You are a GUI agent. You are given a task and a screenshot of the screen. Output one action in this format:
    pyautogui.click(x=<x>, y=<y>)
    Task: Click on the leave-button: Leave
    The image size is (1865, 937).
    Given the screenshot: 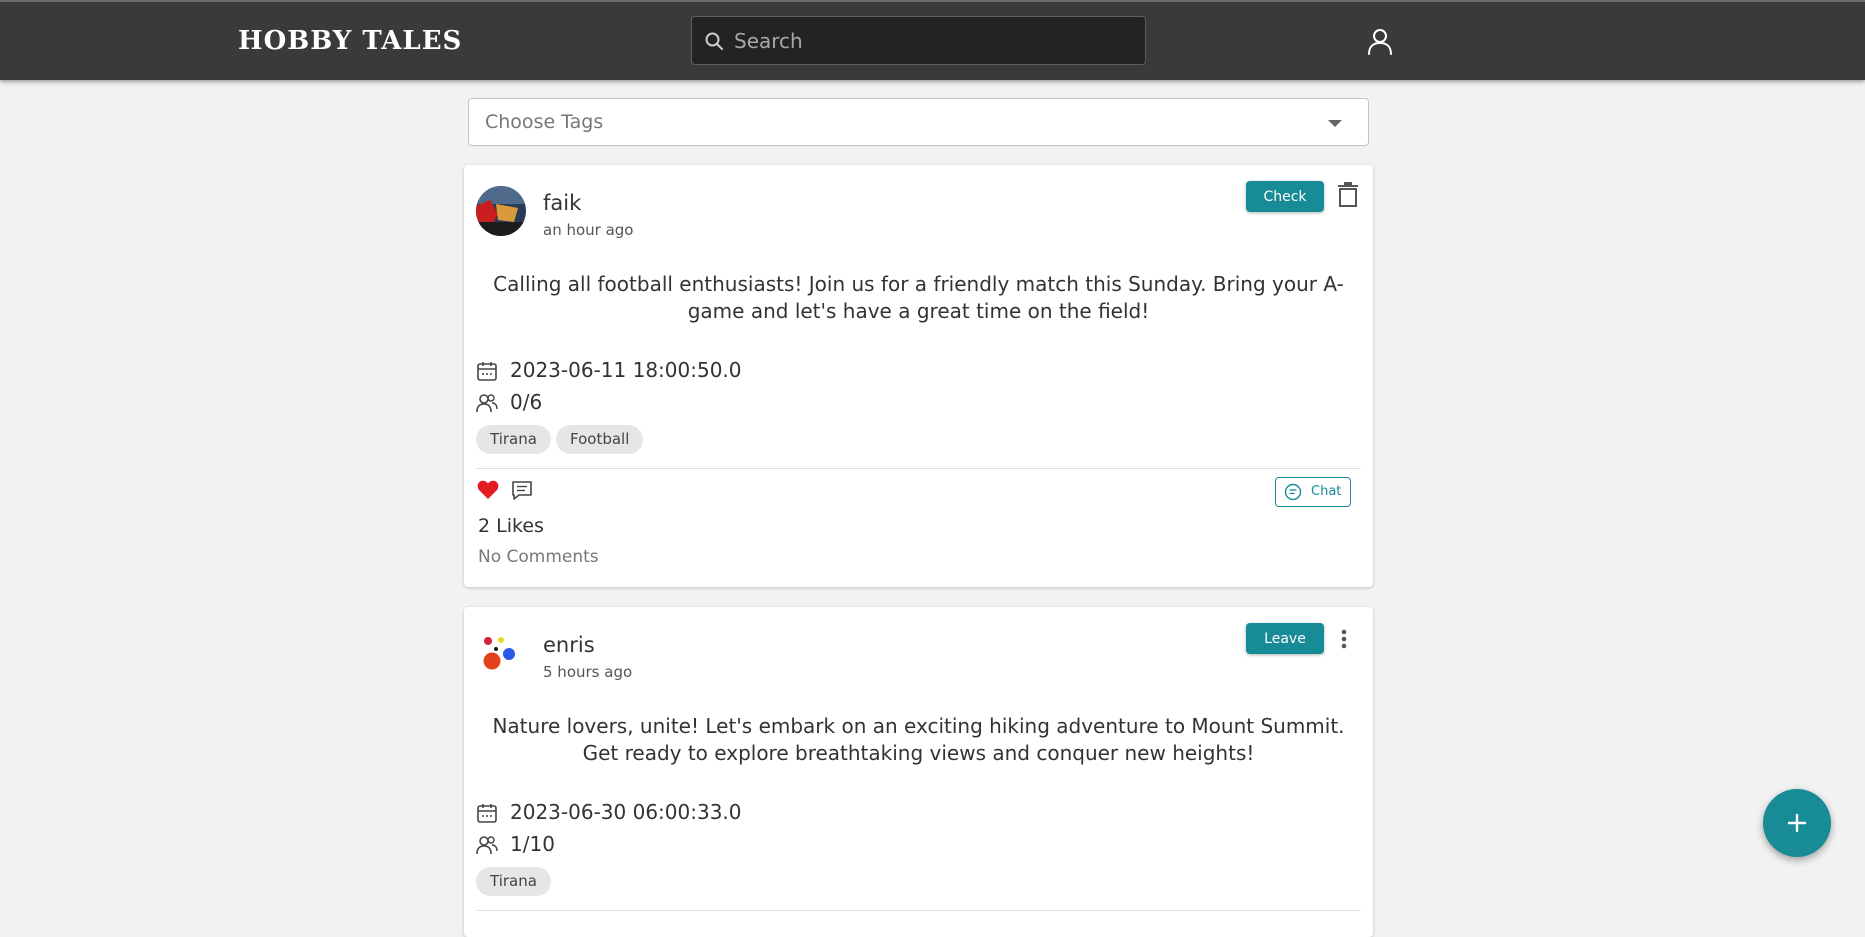 What is the action you would take?
    pyautogui.click(x=1285, y=638)
    